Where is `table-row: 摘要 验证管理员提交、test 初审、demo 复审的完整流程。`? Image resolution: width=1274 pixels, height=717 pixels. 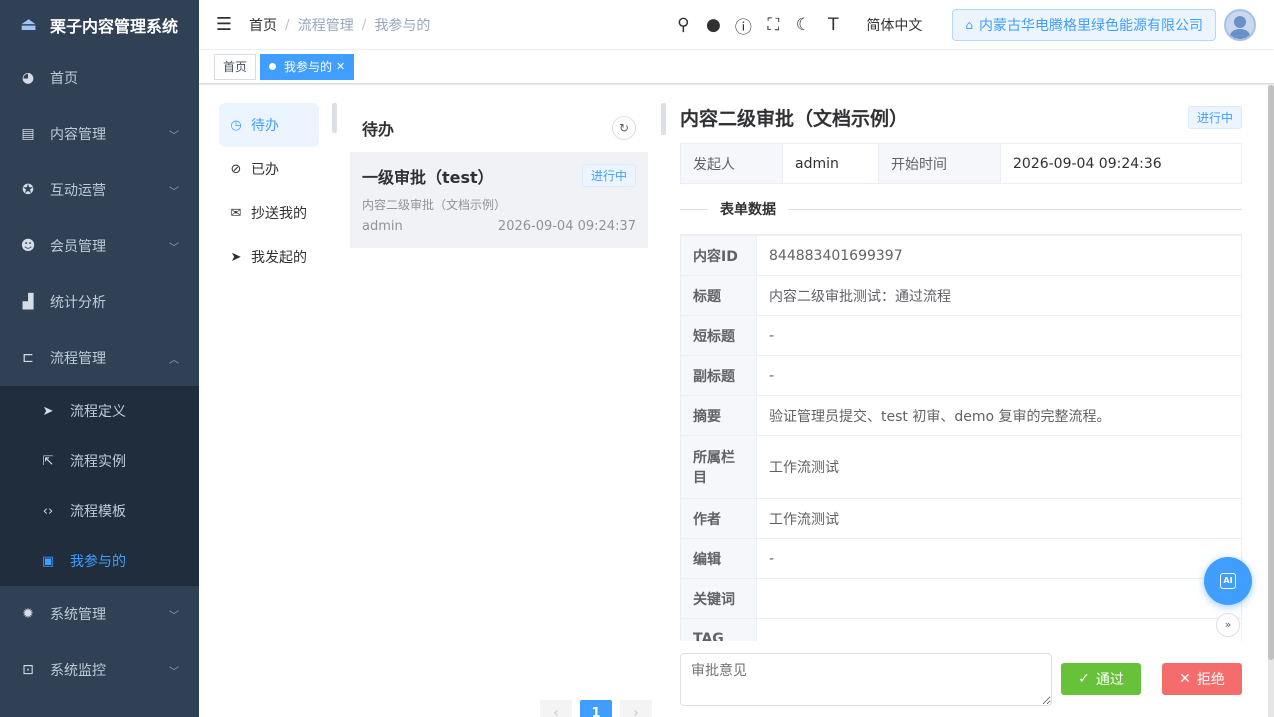 table-row: 摘要 验证管理员提交、test 初审、demo 复审的完整流程。 is located at coordinates (961, 415).